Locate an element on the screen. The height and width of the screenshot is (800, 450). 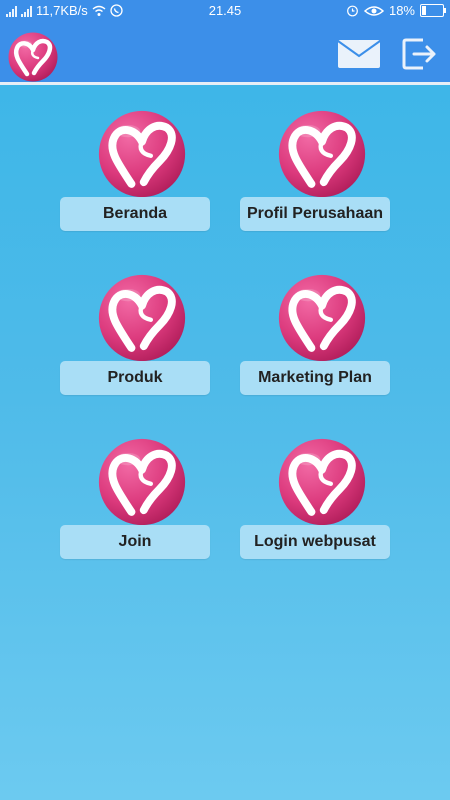
menu-item-label: Produk is located at coordinates (135, 378).